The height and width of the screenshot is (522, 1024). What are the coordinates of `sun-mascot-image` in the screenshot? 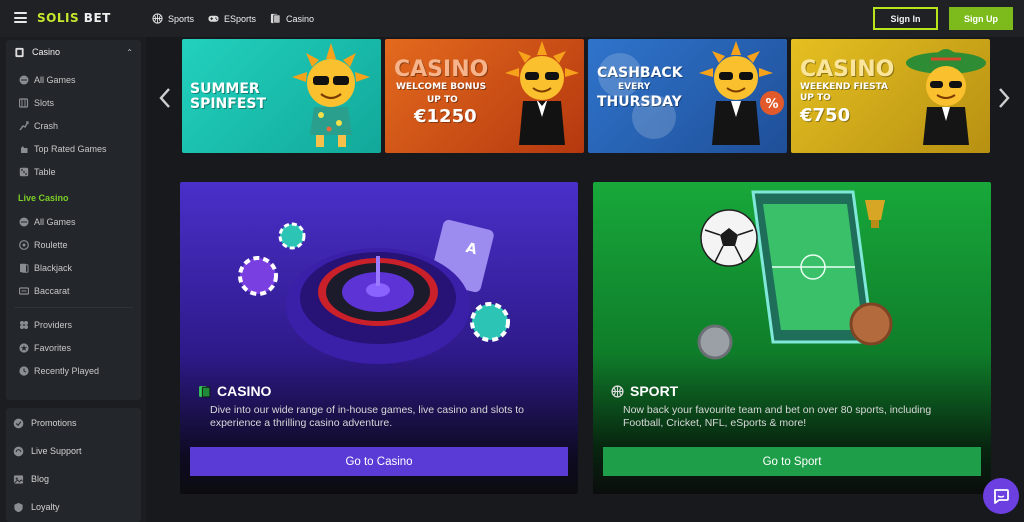 It's located at (331, 95).